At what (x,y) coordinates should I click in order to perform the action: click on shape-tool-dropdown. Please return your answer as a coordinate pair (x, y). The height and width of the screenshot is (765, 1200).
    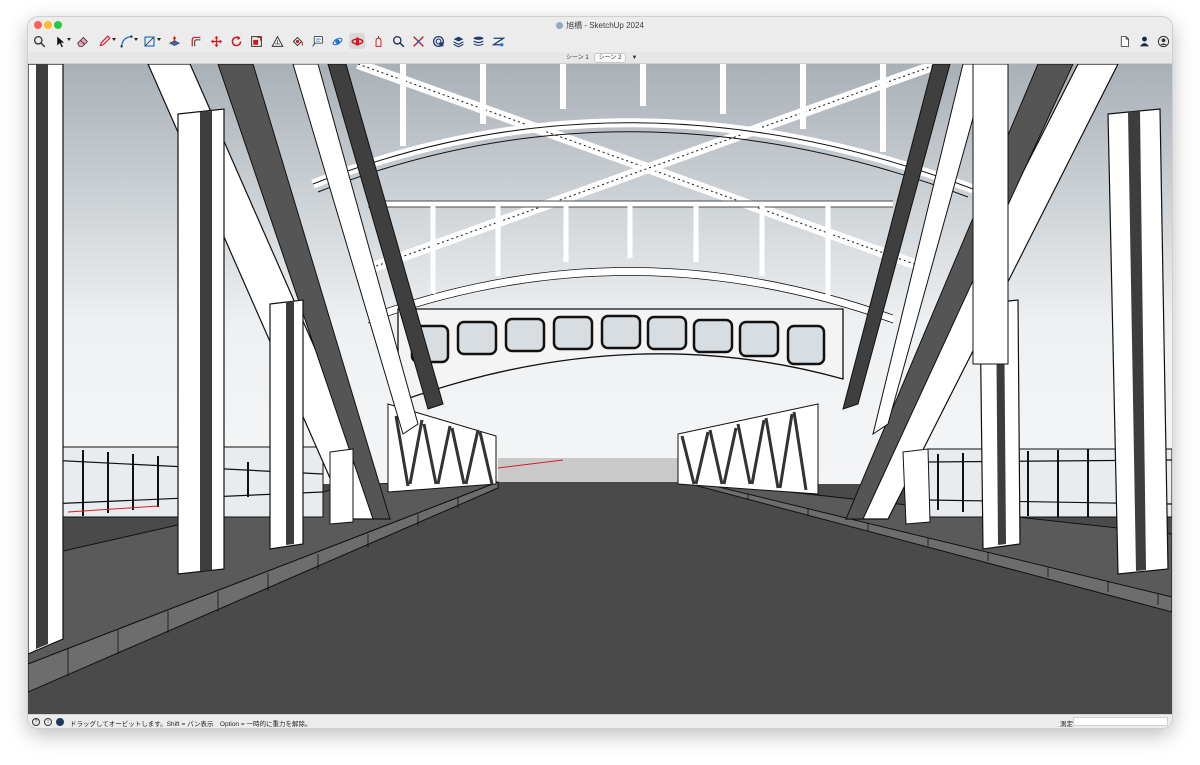
    Looking at the image, I should click on (159, 39).